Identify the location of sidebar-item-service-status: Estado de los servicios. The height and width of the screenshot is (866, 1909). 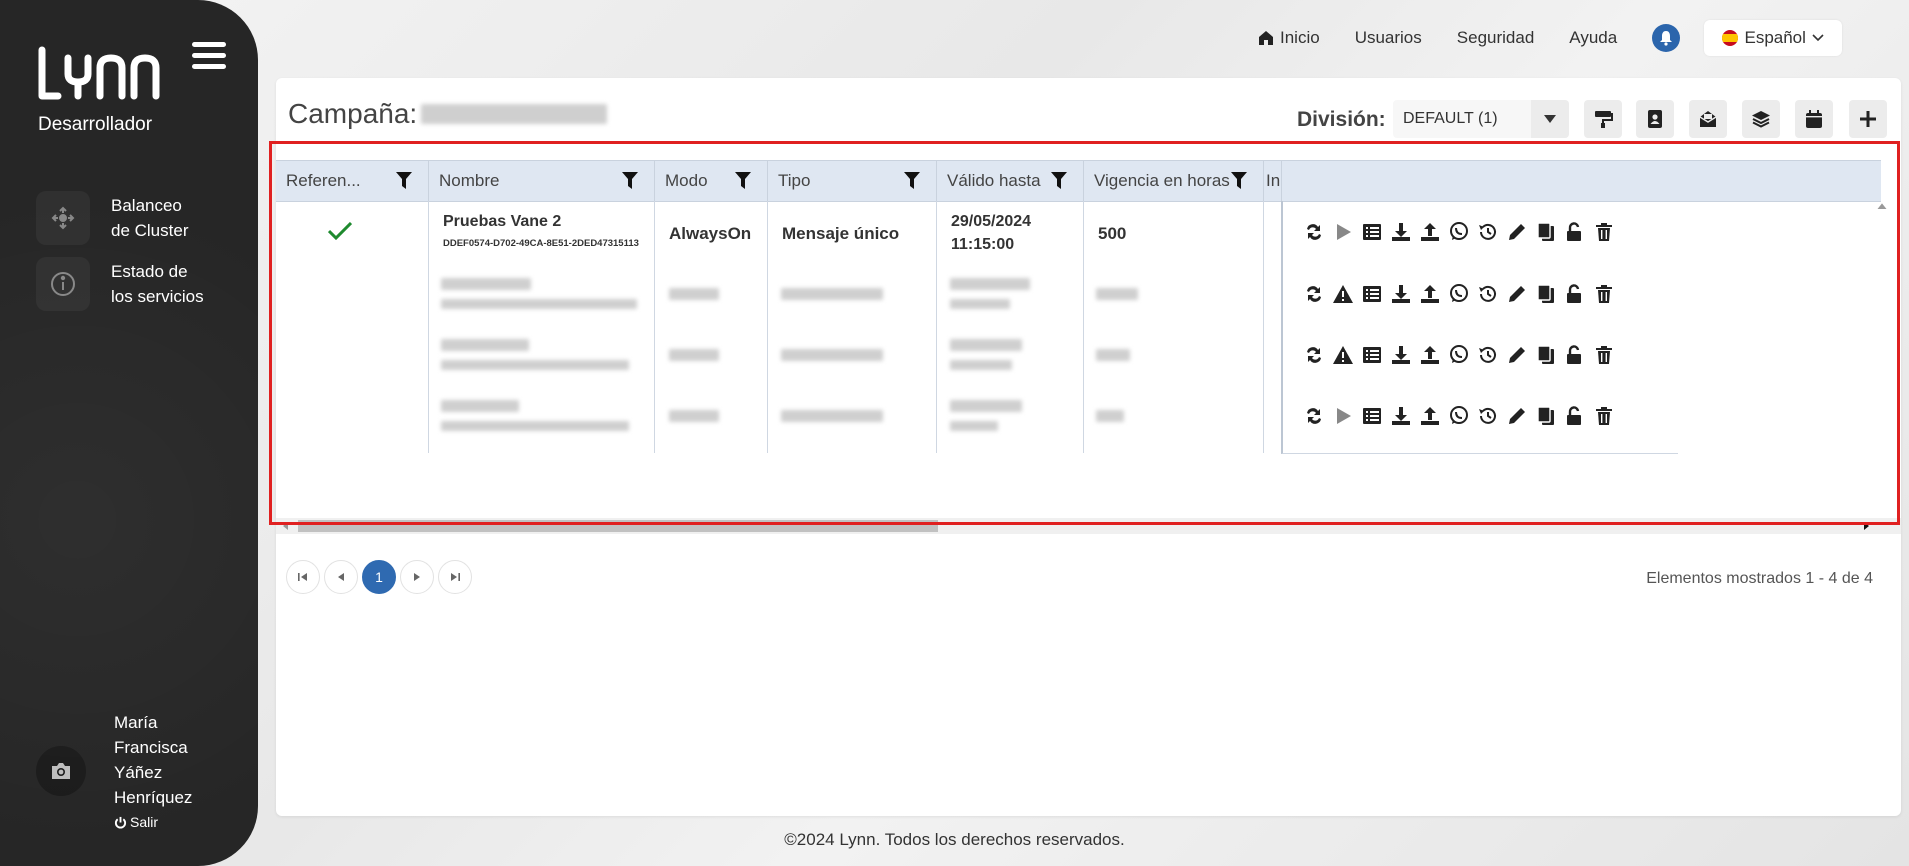
(143, 284).